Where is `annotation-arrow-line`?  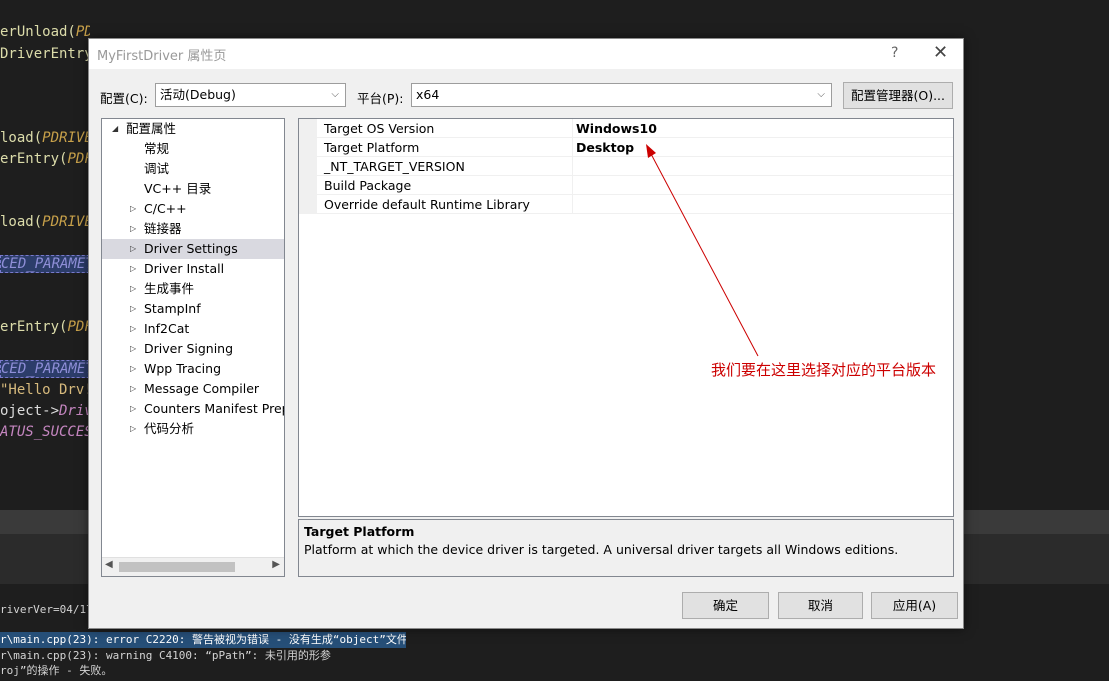 annotation-arrow-line is located at coordinates (704, 254).